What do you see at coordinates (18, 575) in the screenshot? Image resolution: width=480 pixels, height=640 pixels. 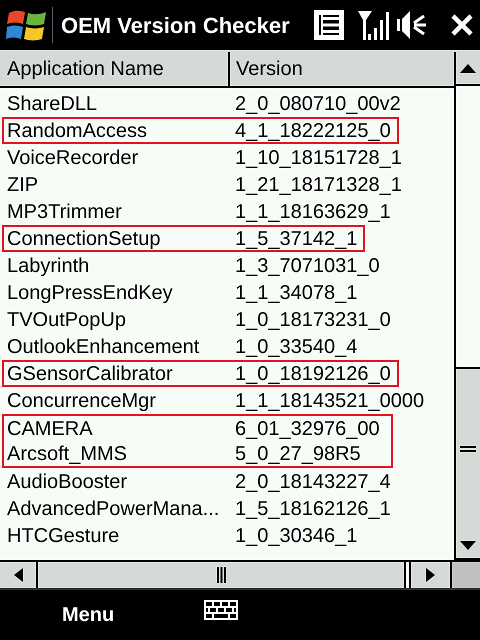 I see `left-arrow-icon` at bounding box center [18, 575].